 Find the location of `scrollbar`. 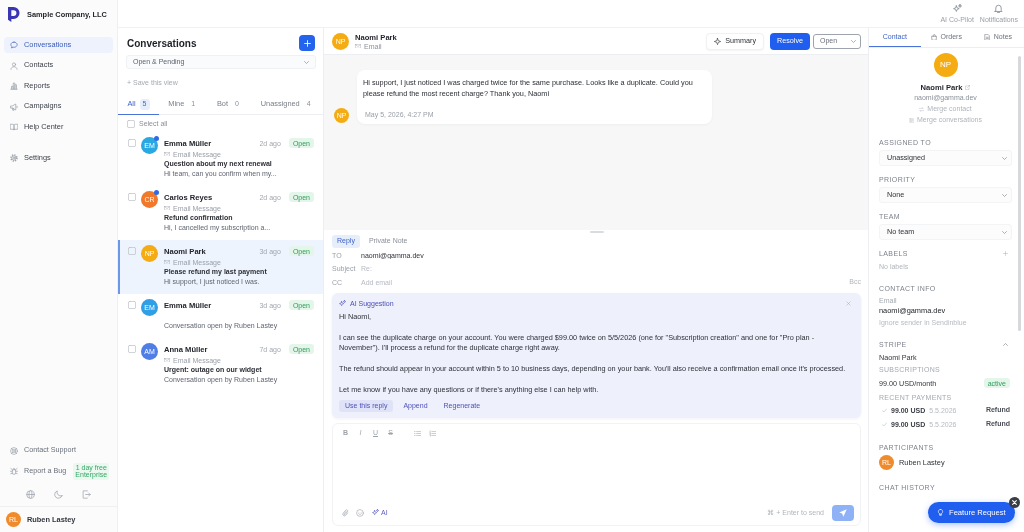

scrollbar is located at coordinates (1019, 193).